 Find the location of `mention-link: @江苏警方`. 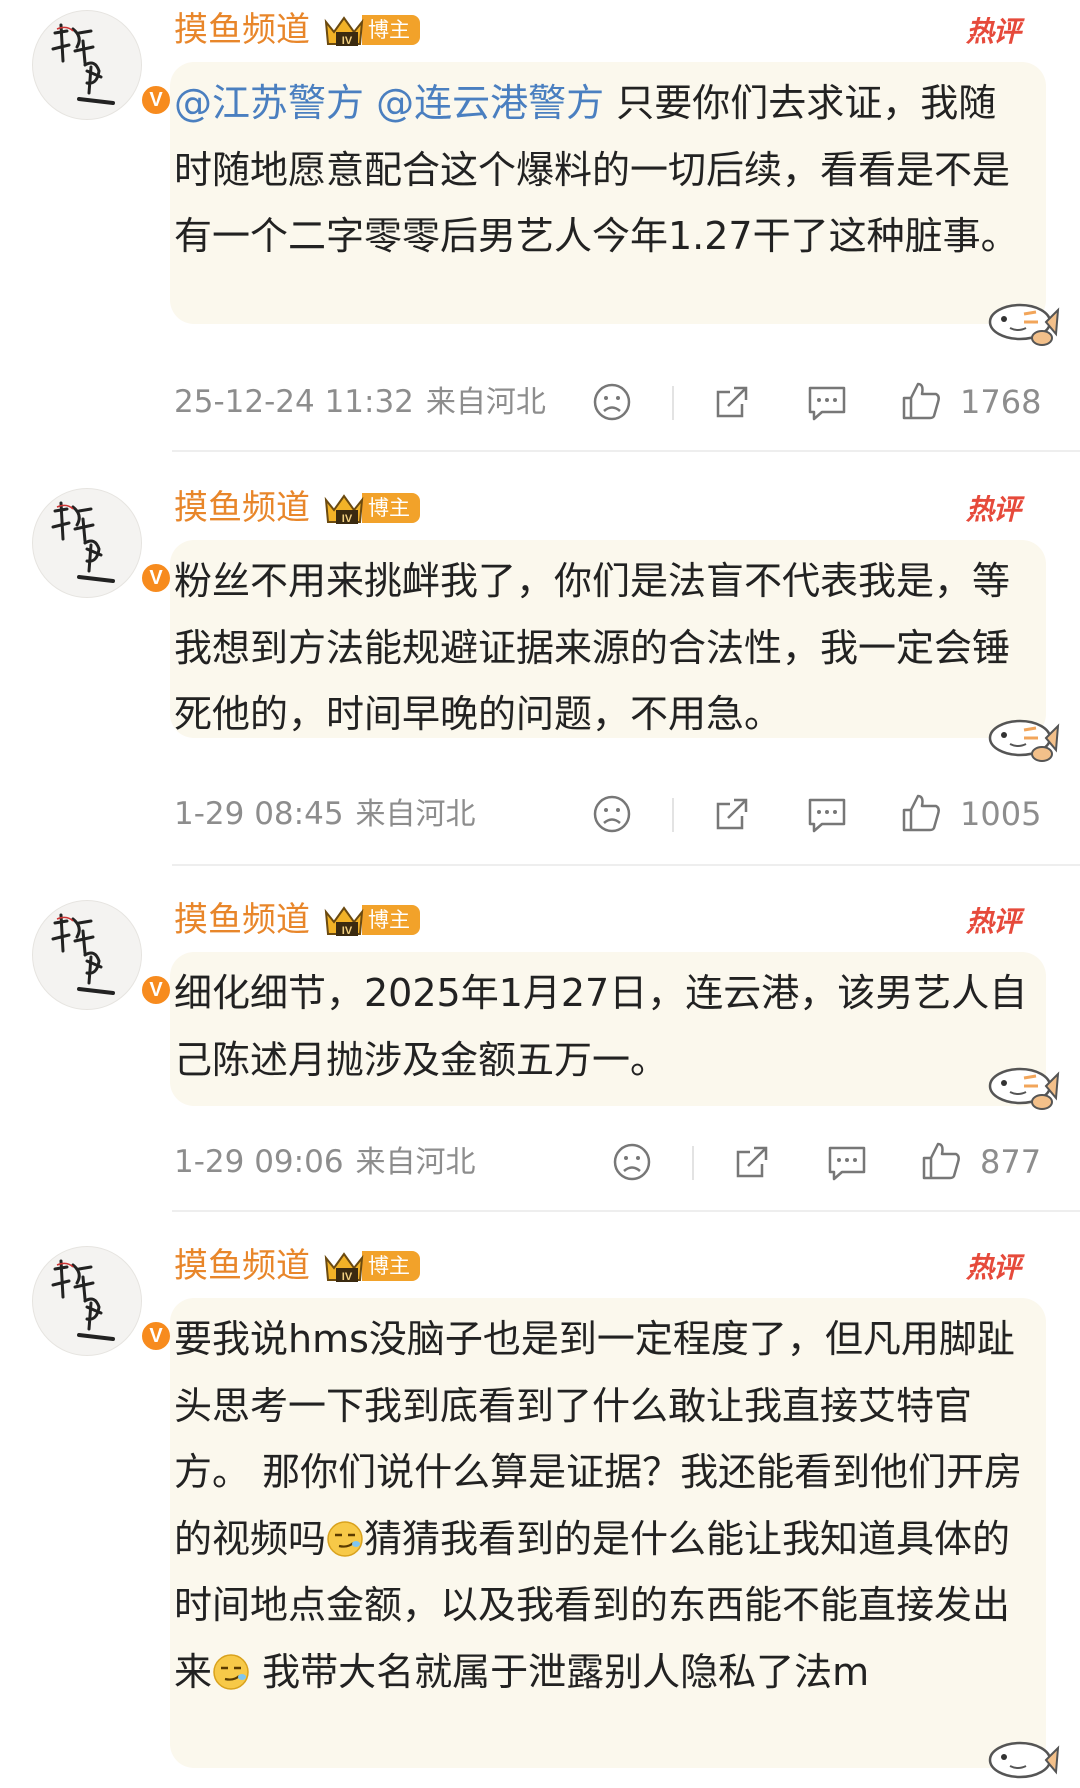

mention-link: @江苏警方 is located at coordinates (269, 103).